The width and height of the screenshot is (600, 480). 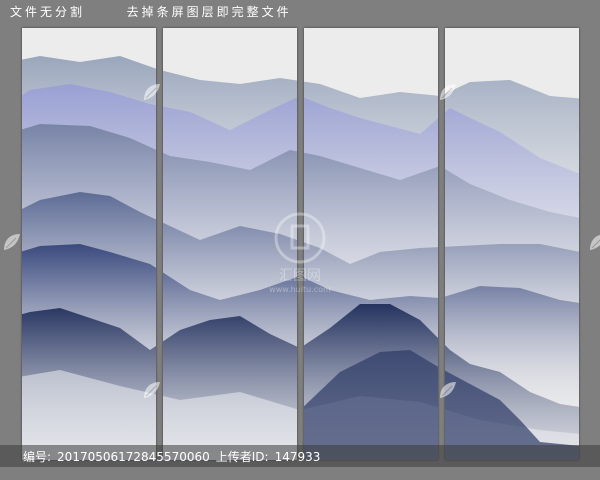 What do you see at coordinates (300, 289) in the screenshot?
I see `logo-brand-url: www.huitu.com` at bounding box center [300, 289].